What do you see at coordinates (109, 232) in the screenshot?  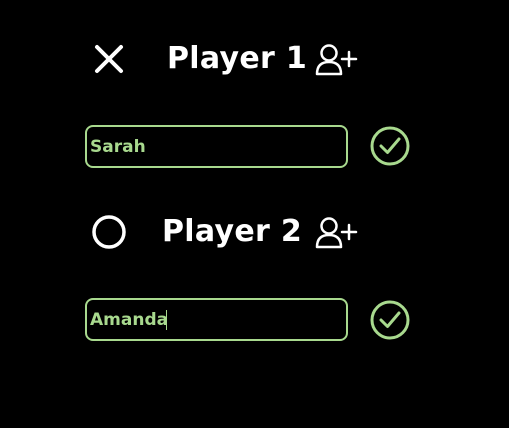 I see `o-icon` at bounding box center [109, 232].